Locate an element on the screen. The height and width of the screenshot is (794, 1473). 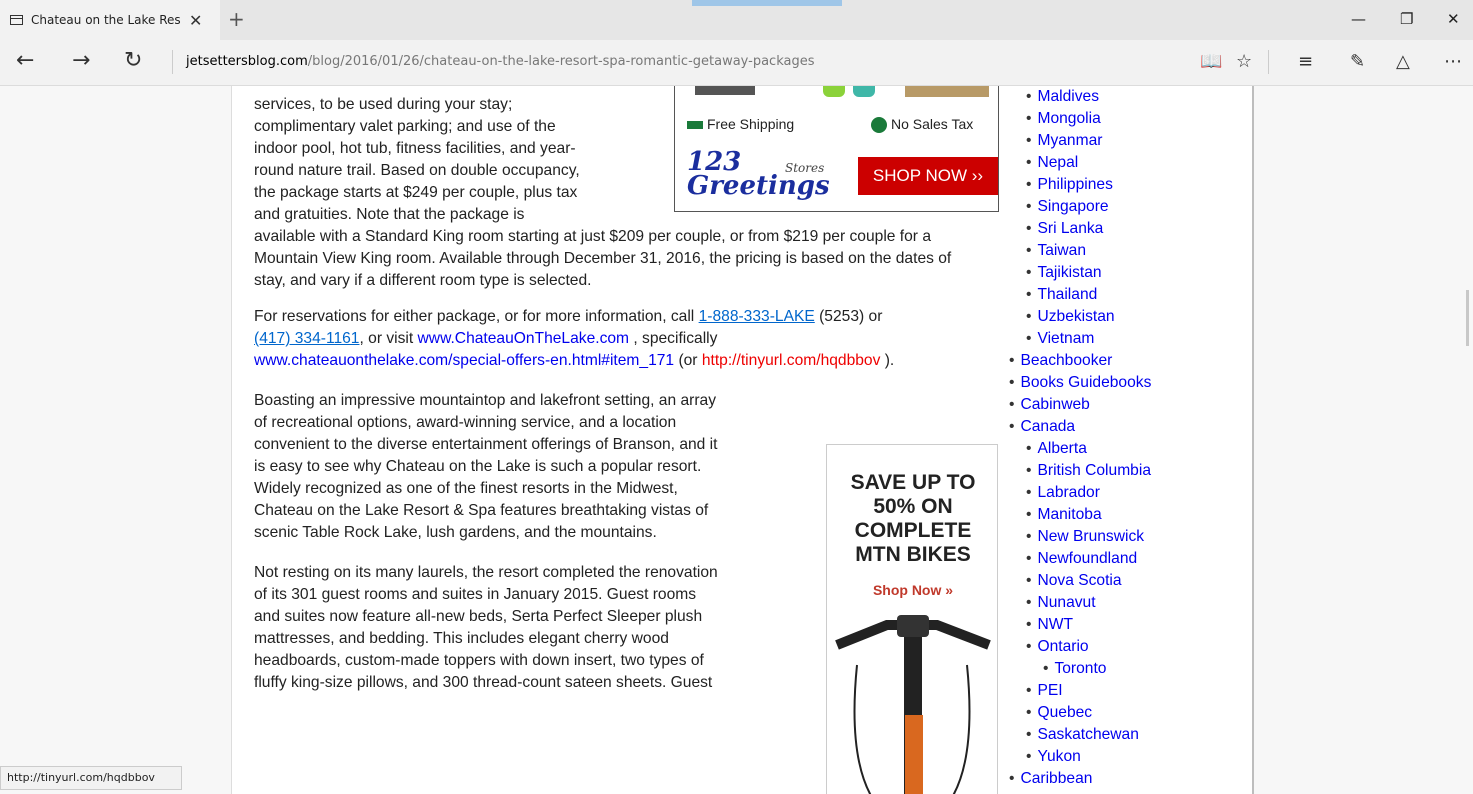
sidebar-item: • Saskatchewan is located at coordinates (1129, 735).